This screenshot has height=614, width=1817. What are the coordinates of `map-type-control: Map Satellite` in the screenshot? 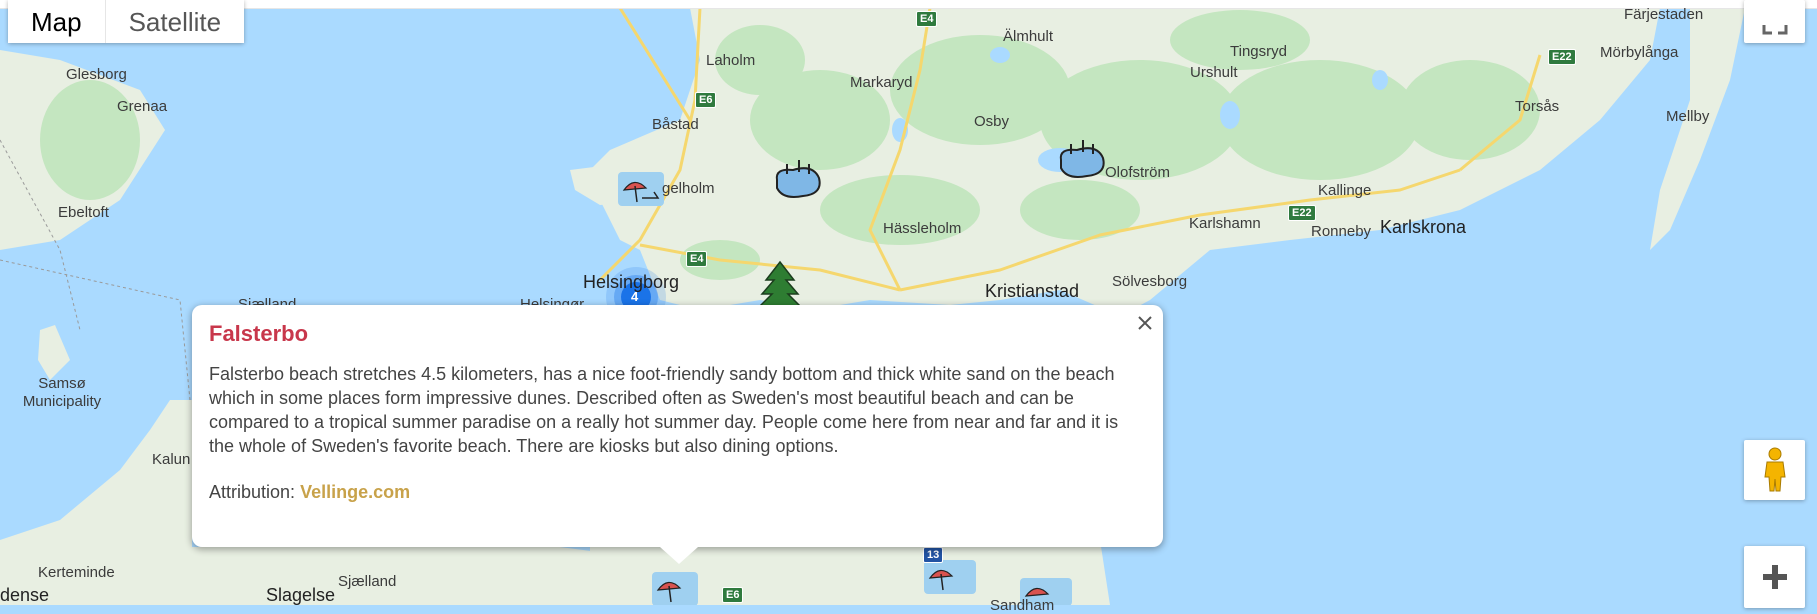 It's located at (126, 21).